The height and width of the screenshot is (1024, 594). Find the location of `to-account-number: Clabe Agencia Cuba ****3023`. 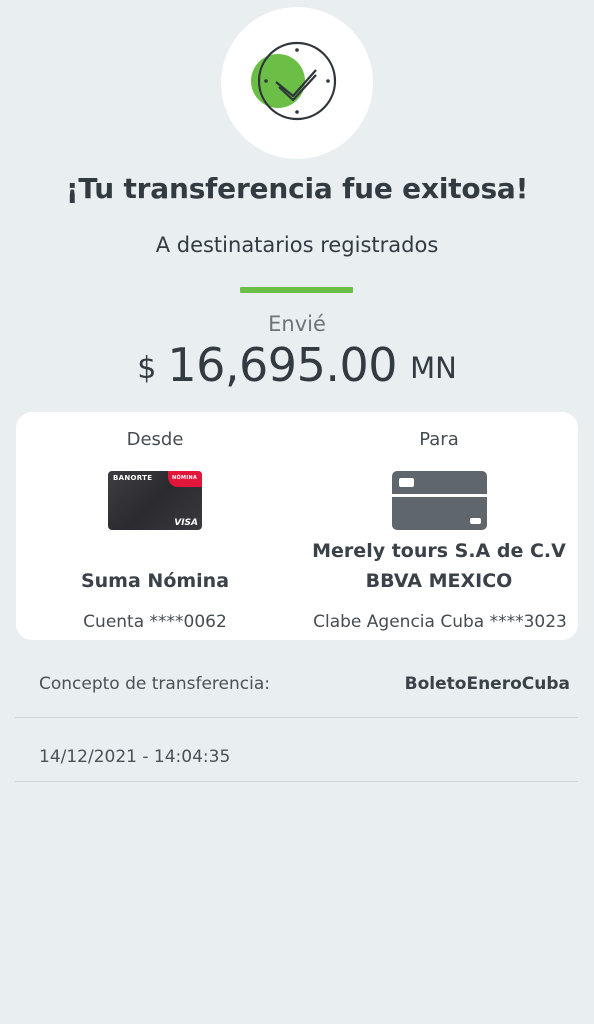

to-account-number: Clabe Agencia Cuba ****3023 is located at coordinates (440, 622).